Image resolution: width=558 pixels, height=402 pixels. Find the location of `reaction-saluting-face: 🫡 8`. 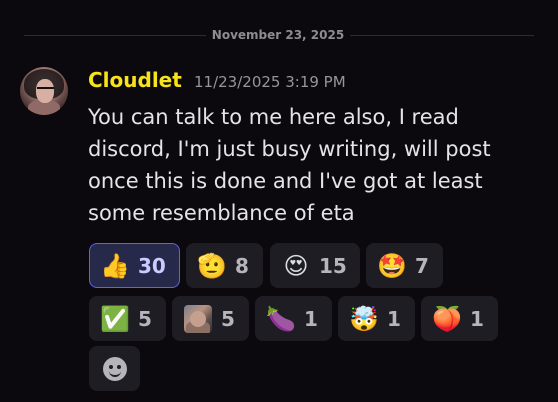

reaction-saluting-face: 🫡 8 is located at coordinates (224, 265).